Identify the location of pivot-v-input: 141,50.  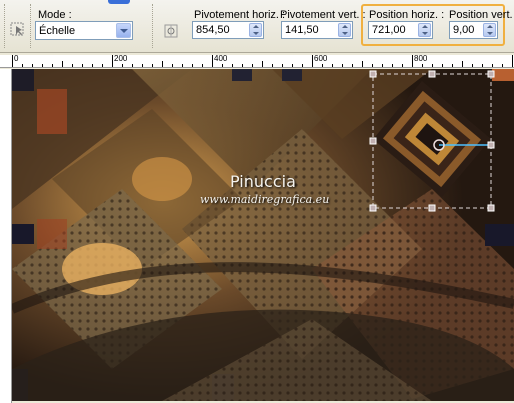
(317, 30).